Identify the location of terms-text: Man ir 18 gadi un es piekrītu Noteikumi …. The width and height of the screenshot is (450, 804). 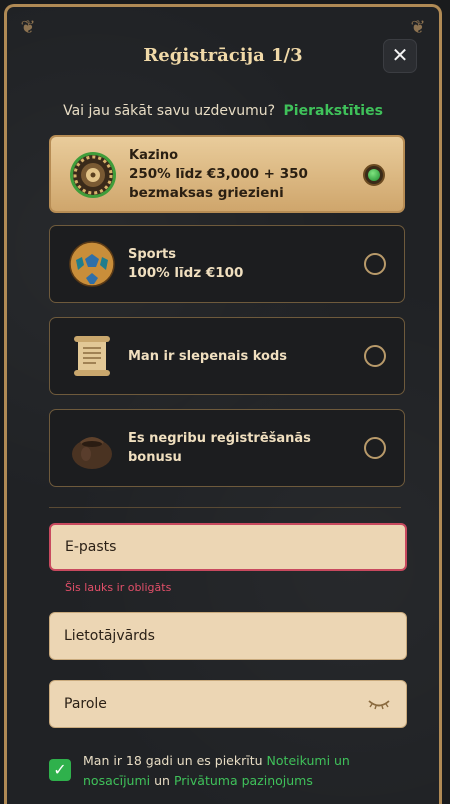
(216, 770).